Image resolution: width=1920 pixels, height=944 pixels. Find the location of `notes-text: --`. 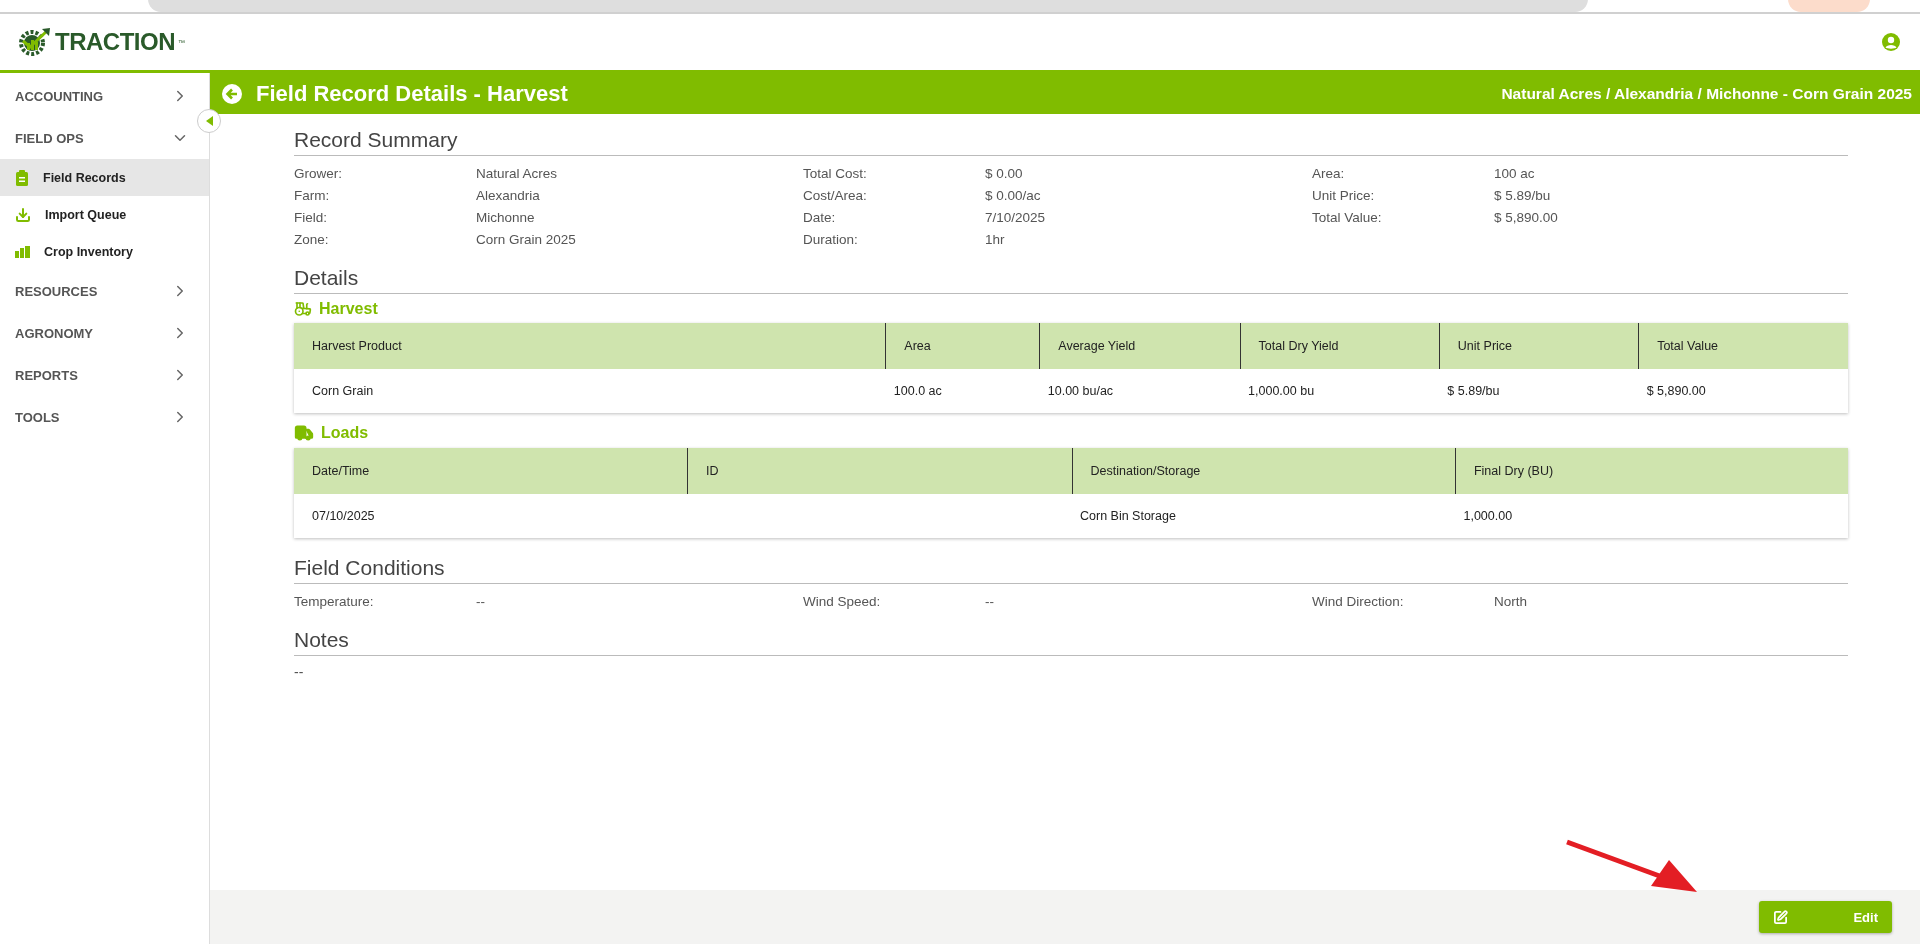

notes-text: -- is located at coordinates (299, 672).